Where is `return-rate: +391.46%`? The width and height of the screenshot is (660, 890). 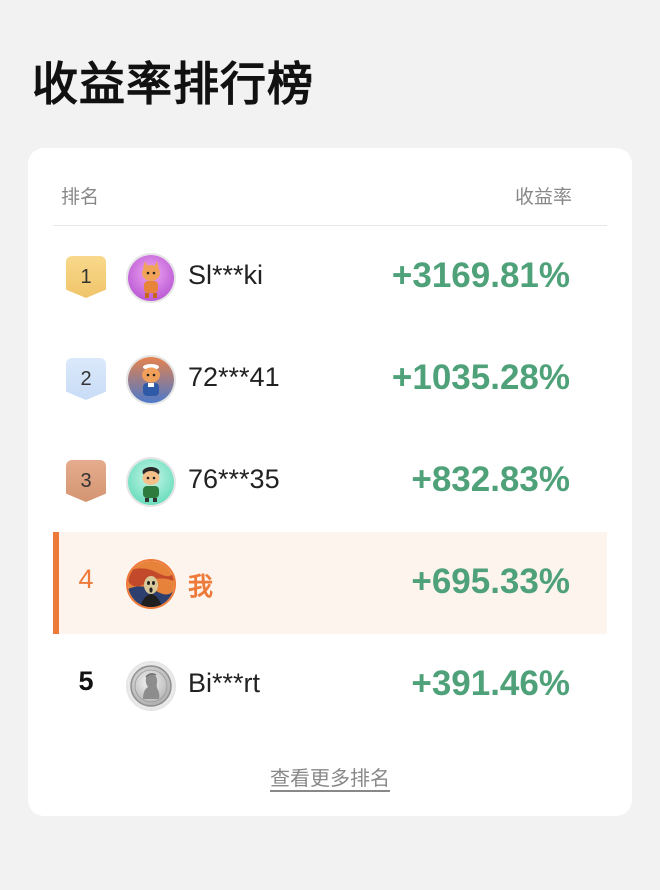 return-rate: +391.46% is located at coordinates (490, 683).